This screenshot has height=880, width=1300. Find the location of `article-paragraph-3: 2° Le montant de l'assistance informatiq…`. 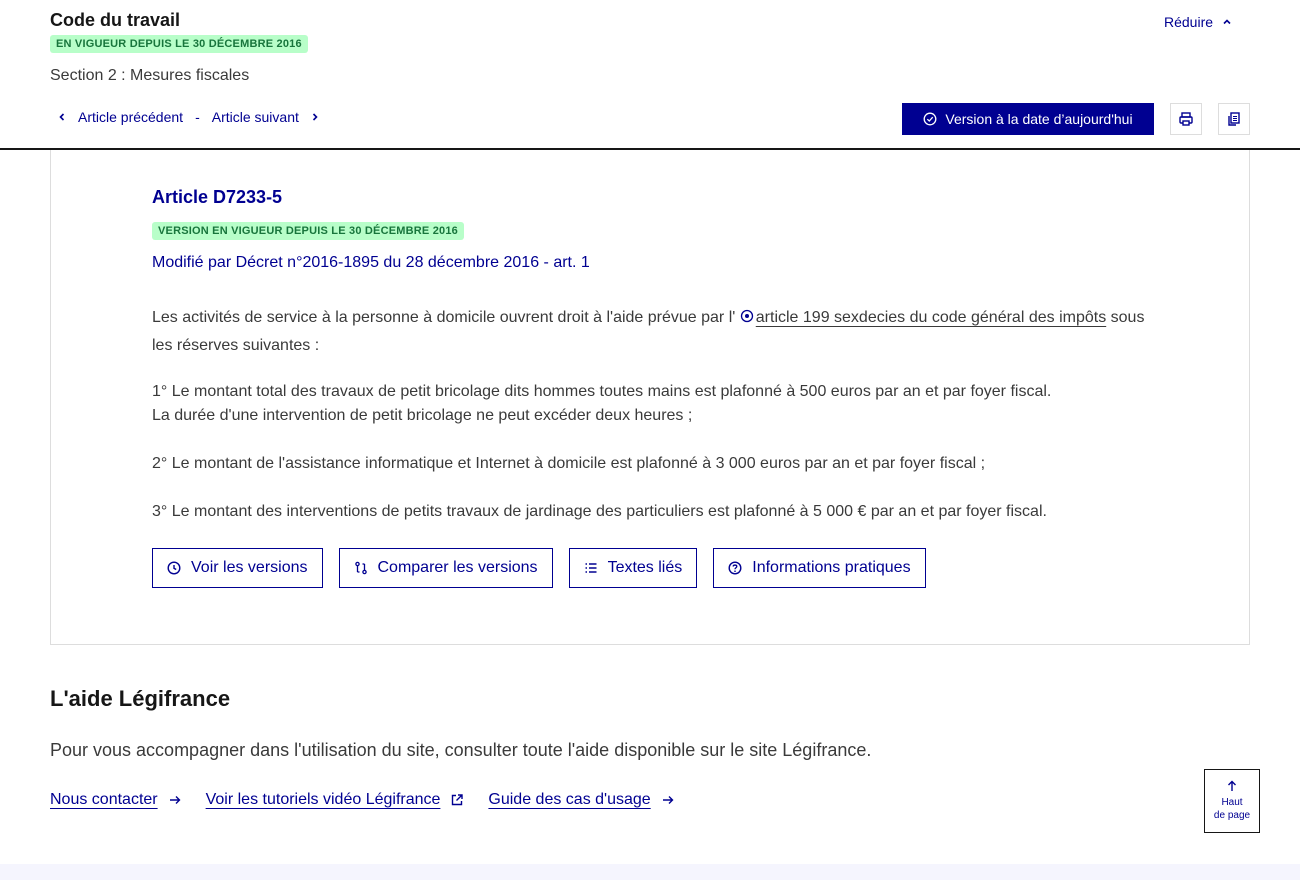

article-paragraph-3: 2° Le montant de l'assistance informatiq… is located at coordinates (569, 463).